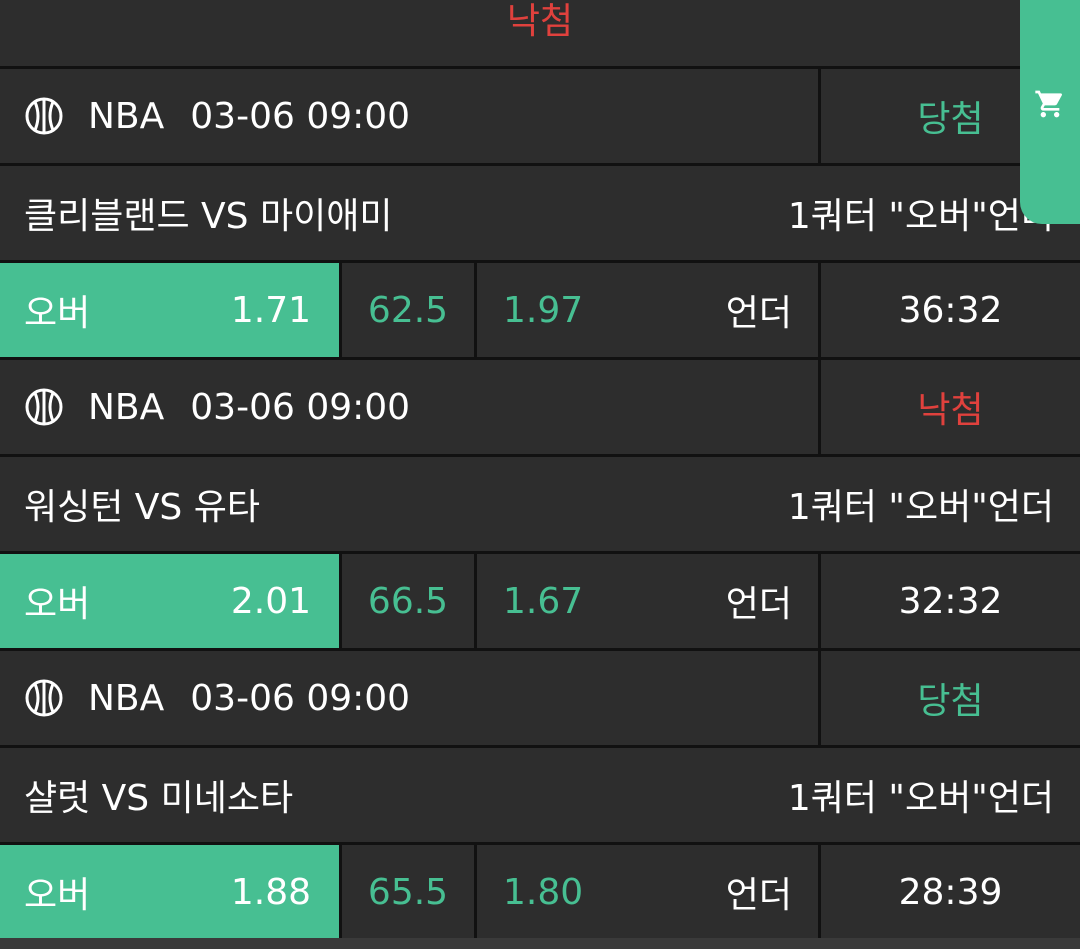 Image resolution: width=1080 pixels, height=949 pixels. I want to click on over-odds-value: 1.88, so click(270, 892).